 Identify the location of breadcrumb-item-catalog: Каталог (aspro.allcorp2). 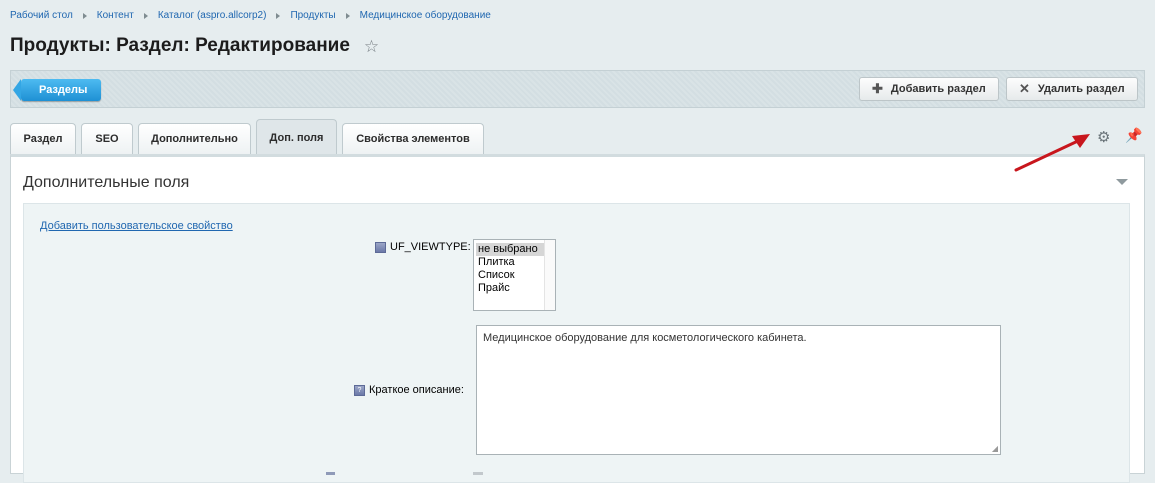
(212, 15).